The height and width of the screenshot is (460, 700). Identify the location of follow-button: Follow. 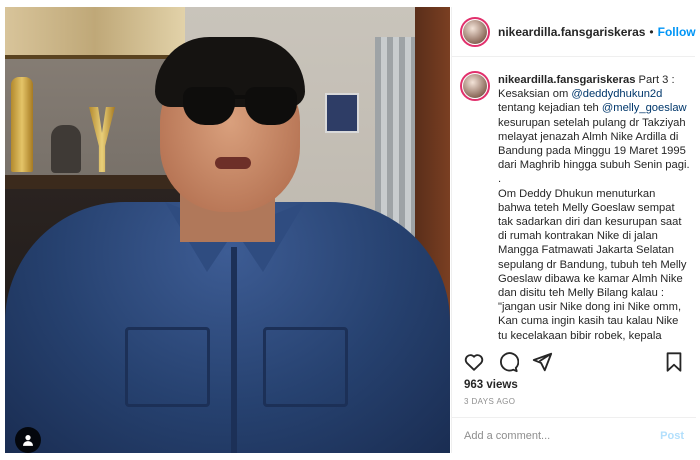
(677, 32).